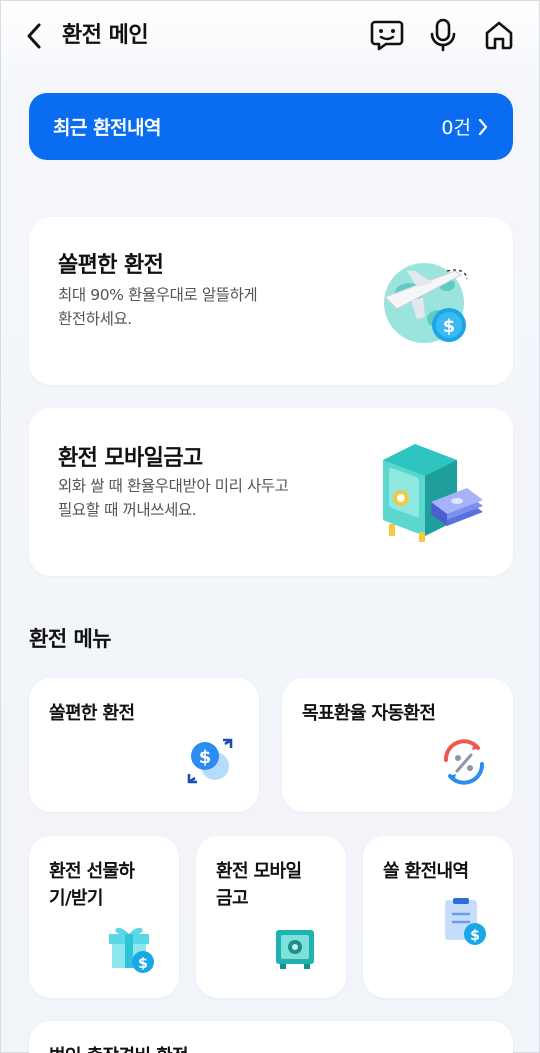  Describe the element at coordinates (232, 898) in the screenshot. I see `menu-item-label-line2: 금고` at that location.